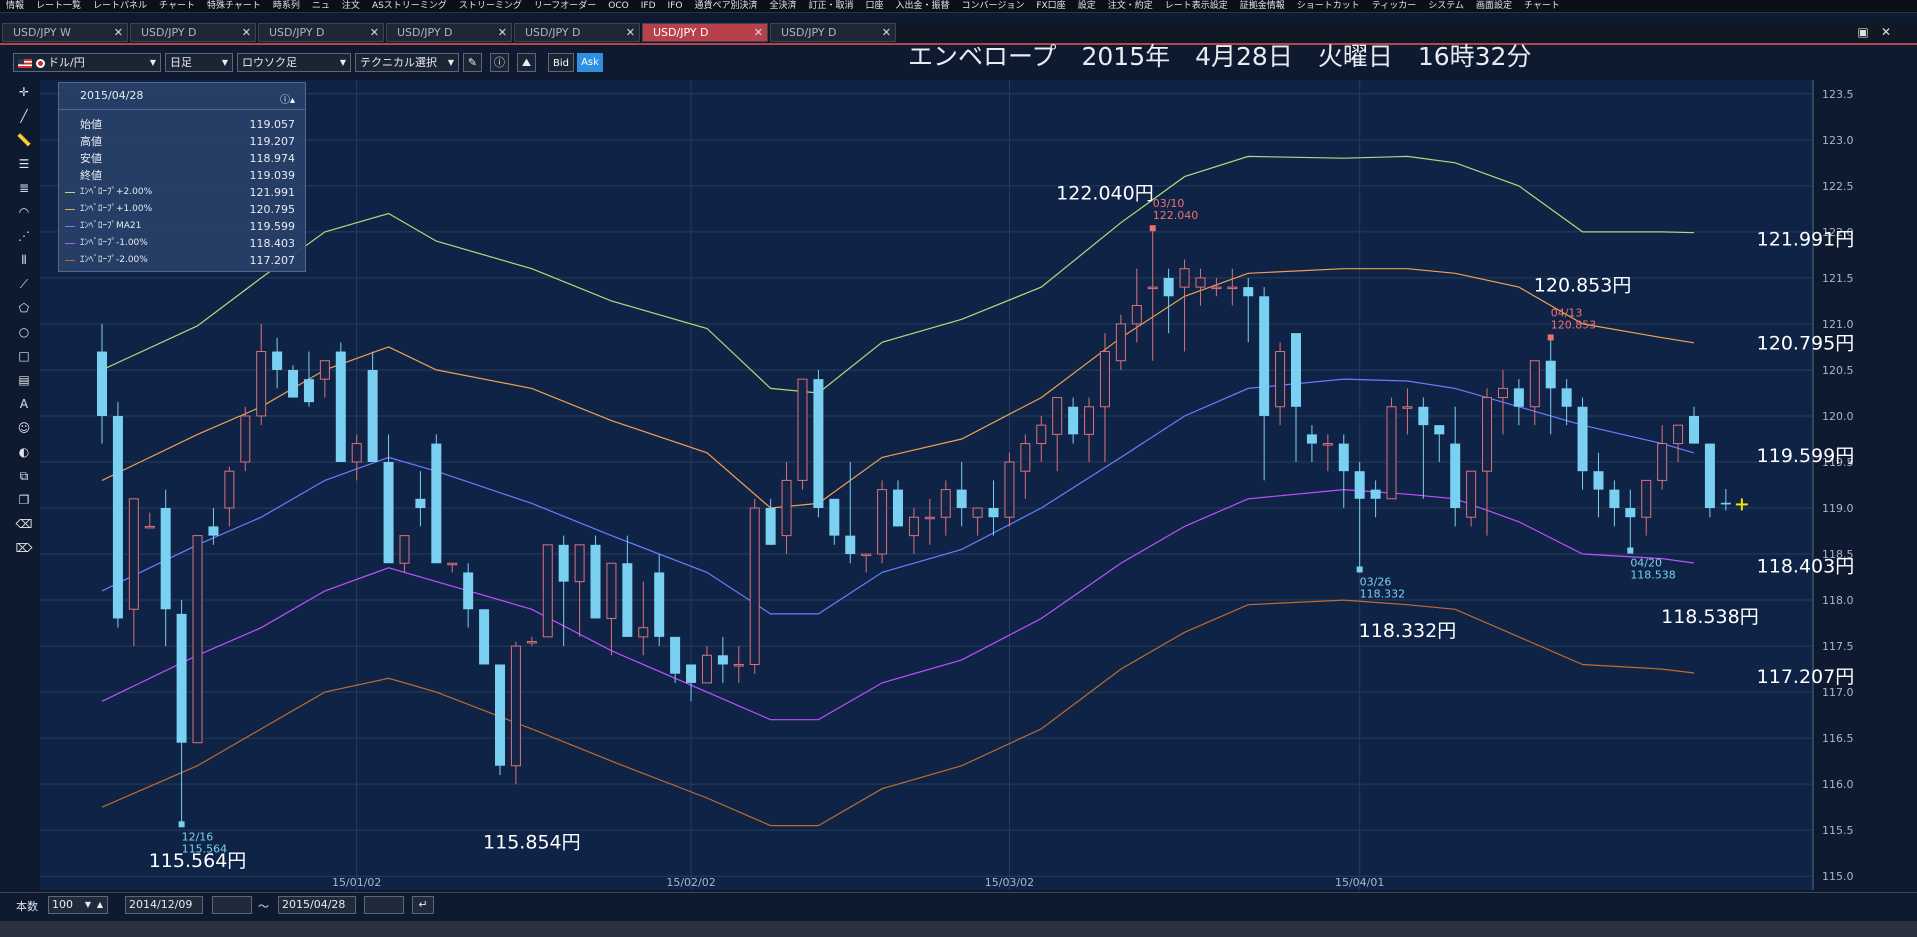 Image resolution: width=1917 pixels, height=937 pixels. What do you see at coordinates (830, 6) in the screenshot?
I see `menu-item: 訂正・取消` at bounding box center [830, 6].